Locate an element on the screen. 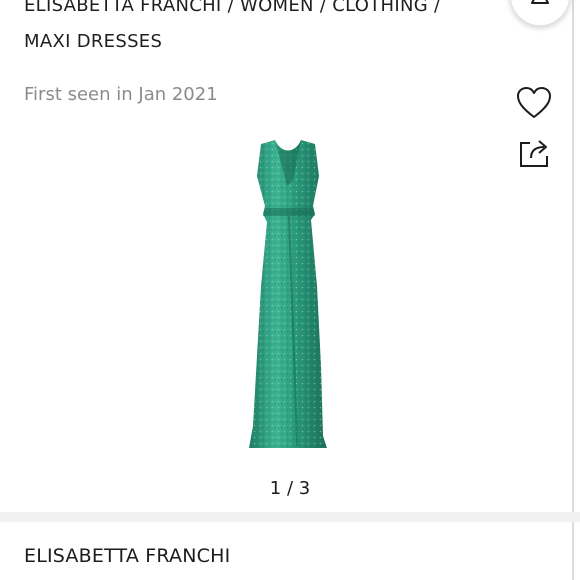 Image resolution: width=580 pixels, height=580 pixels. breadcrumb-item-brand: ELISABETTA FRANCHI is located at coordinates (123, 8).